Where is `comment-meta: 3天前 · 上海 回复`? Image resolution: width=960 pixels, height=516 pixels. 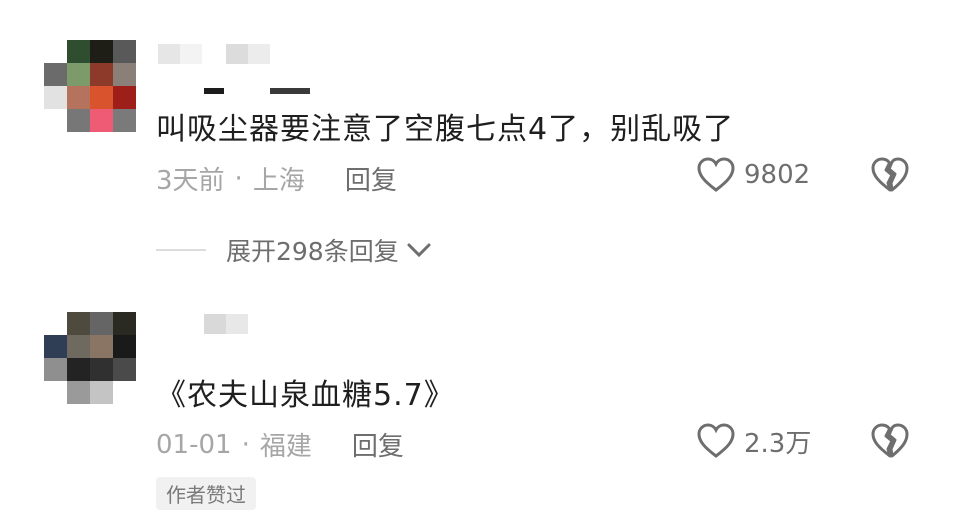
comment-meta: 3天前 · 上海 回复 is located at coordinates (276, 178).